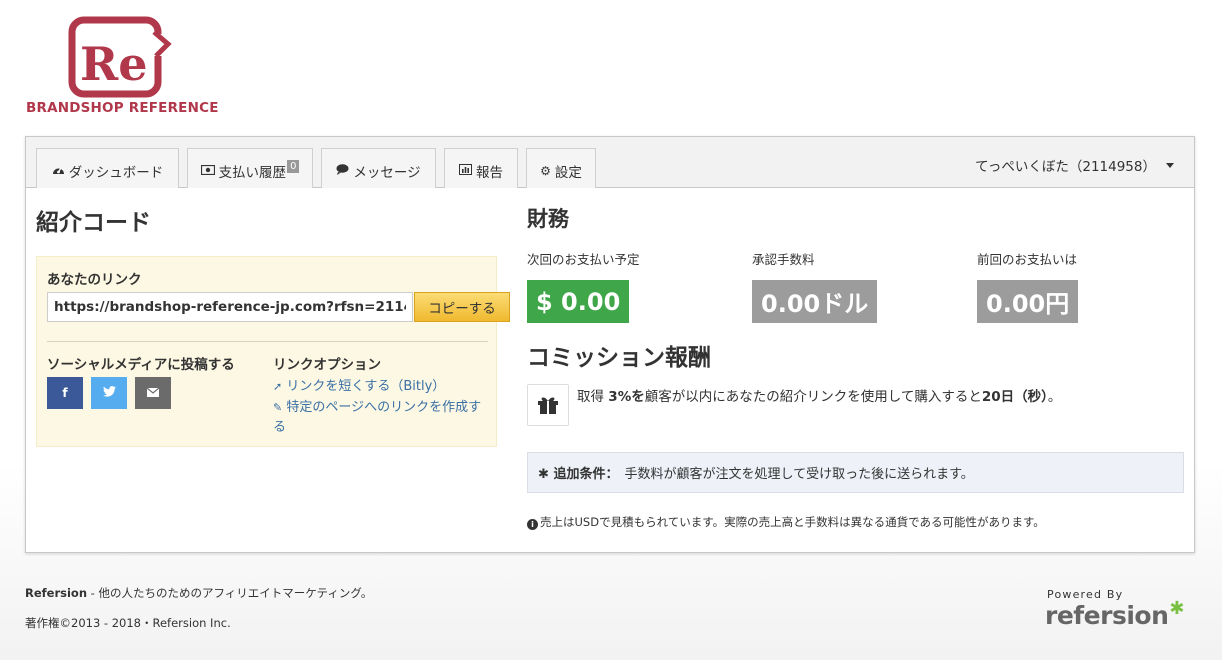 Image resolution: width=1222 pixels, height=660 pixels. I want to click on link-options-label: リンクオプション, so click(327, 365).